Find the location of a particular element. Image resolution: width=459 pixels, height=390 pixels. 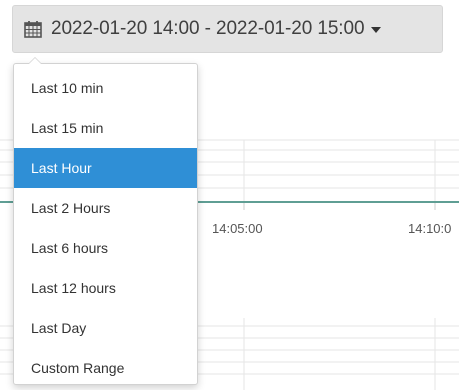

date-range-picker-button: 2022-01-20 14:00 - 2022-01-20 15:00 is located at coordinates (227, 29).